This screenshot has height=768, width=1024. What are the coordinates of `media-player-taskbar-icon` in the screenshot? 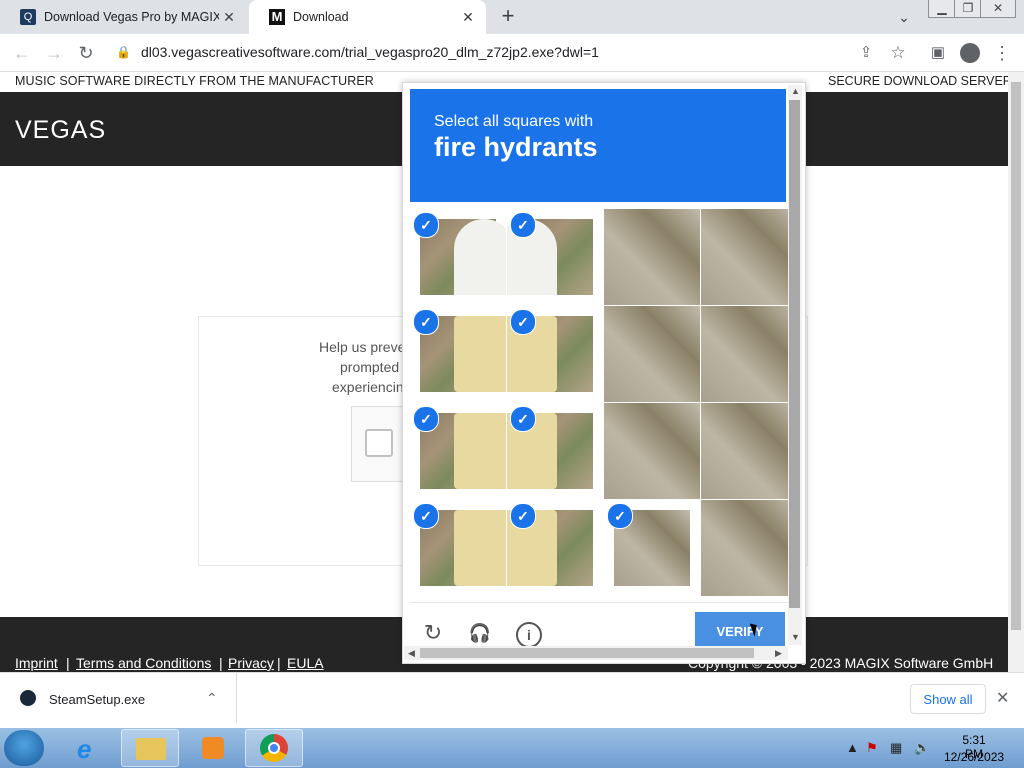 It's located at (212, 748).